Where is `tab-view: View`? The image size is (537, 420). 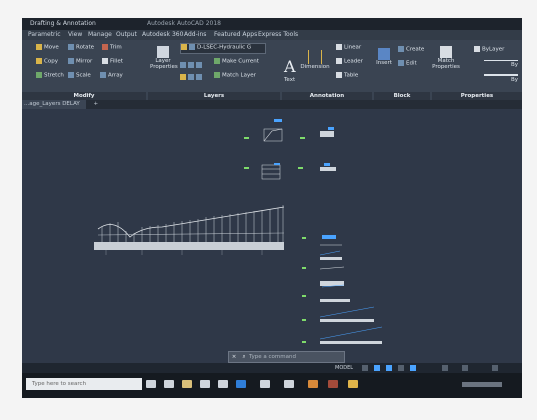
tab-view: View is located at coordinates (75, 34).